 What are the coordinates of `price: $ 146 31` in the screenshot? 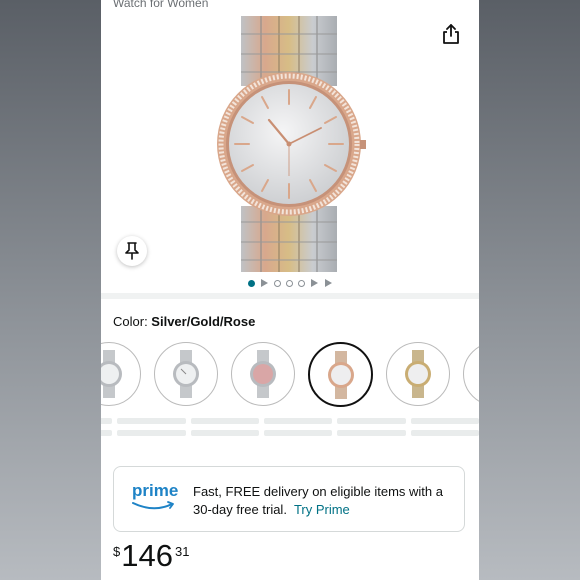 It's located at (151, 556).